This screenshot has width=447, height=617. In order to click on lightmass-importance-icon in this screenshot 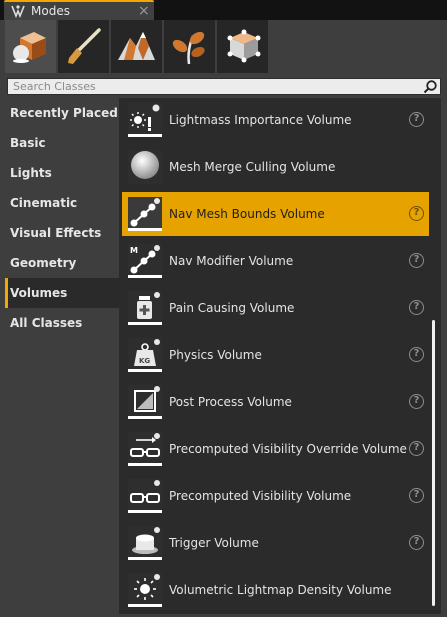, I will do `click(145, 120)`.